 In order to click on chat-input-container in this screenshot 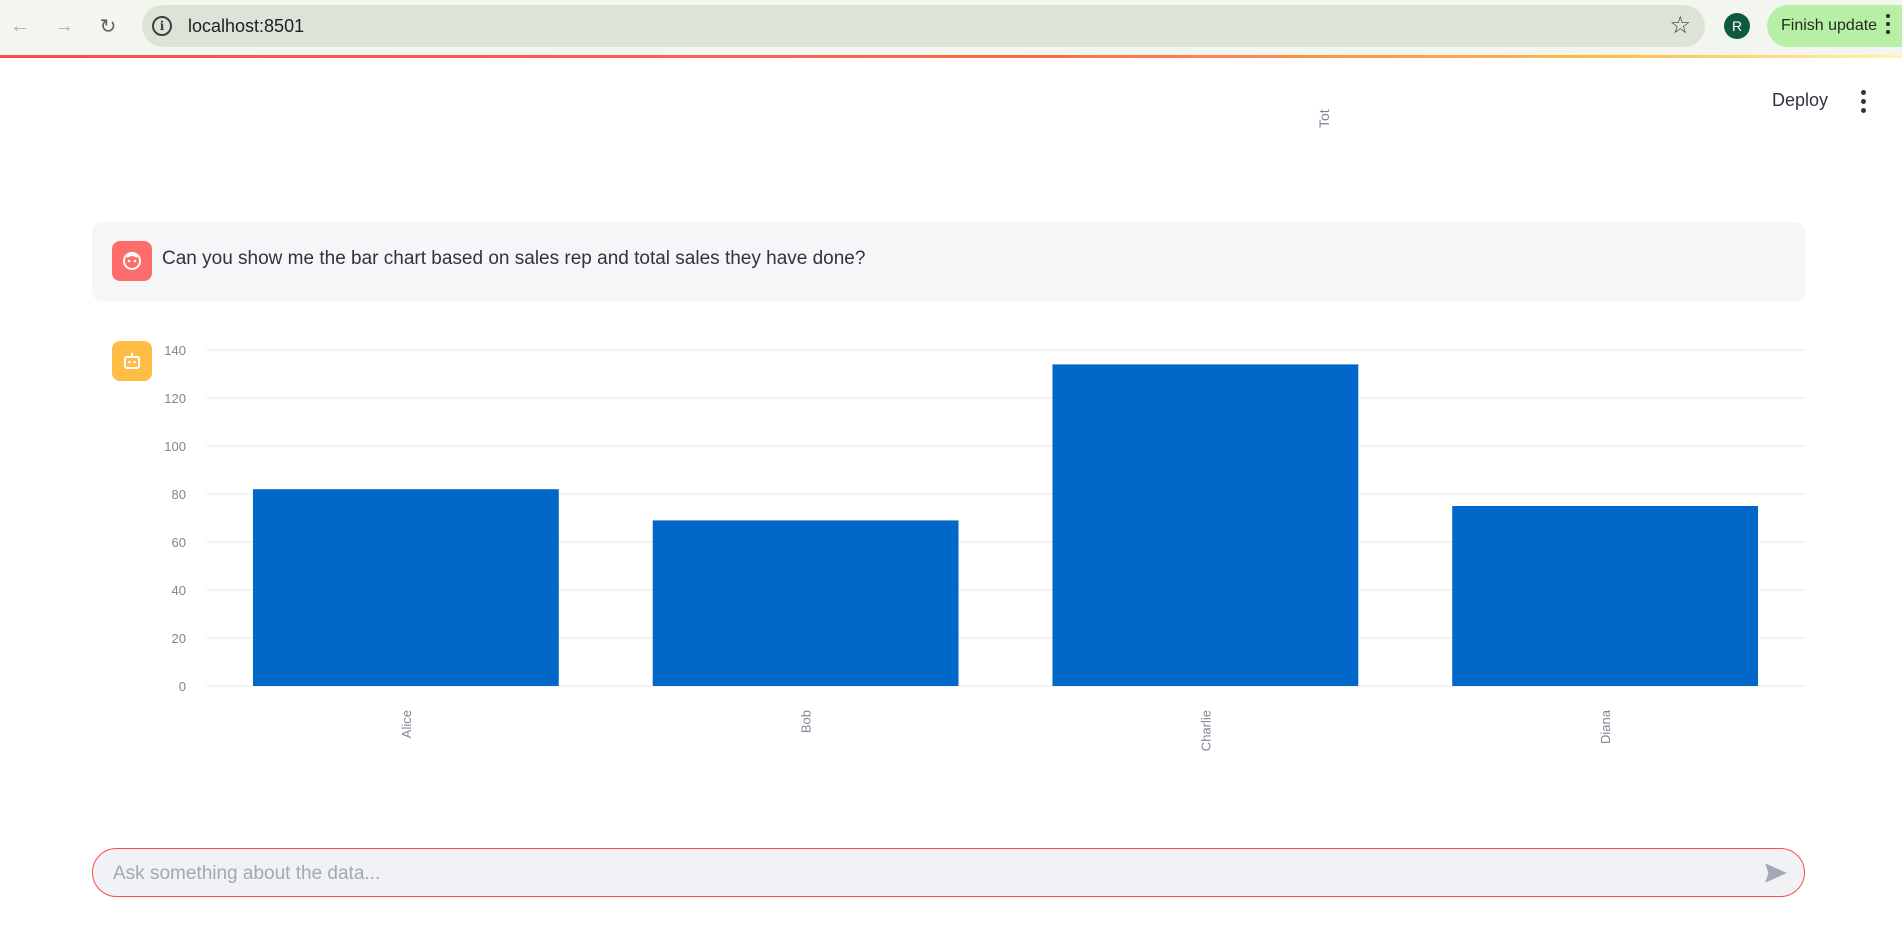, I will do `click(948, 872)`.